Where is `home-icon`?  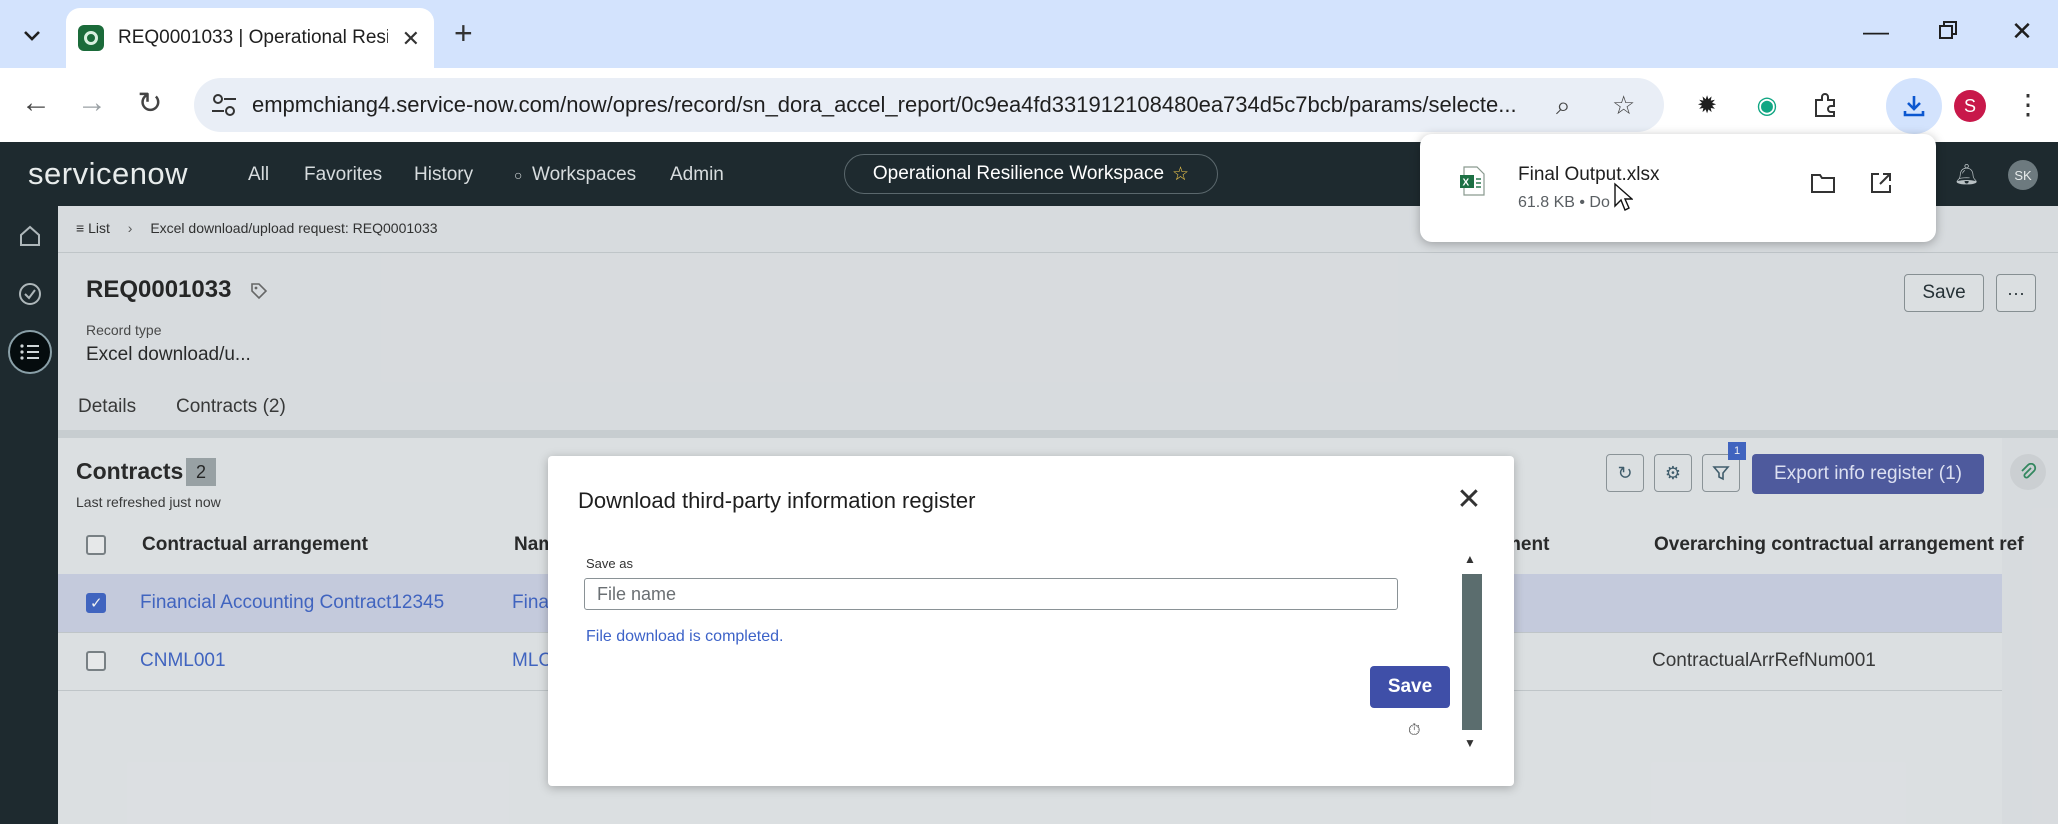
home-icon is located at coordinates (30, 236).